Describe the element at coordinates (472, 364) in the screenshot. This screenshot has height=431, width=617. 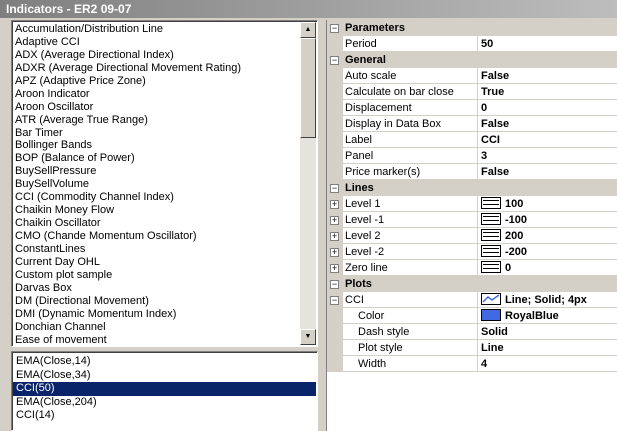
I see `property-width: Width 4` at that location.